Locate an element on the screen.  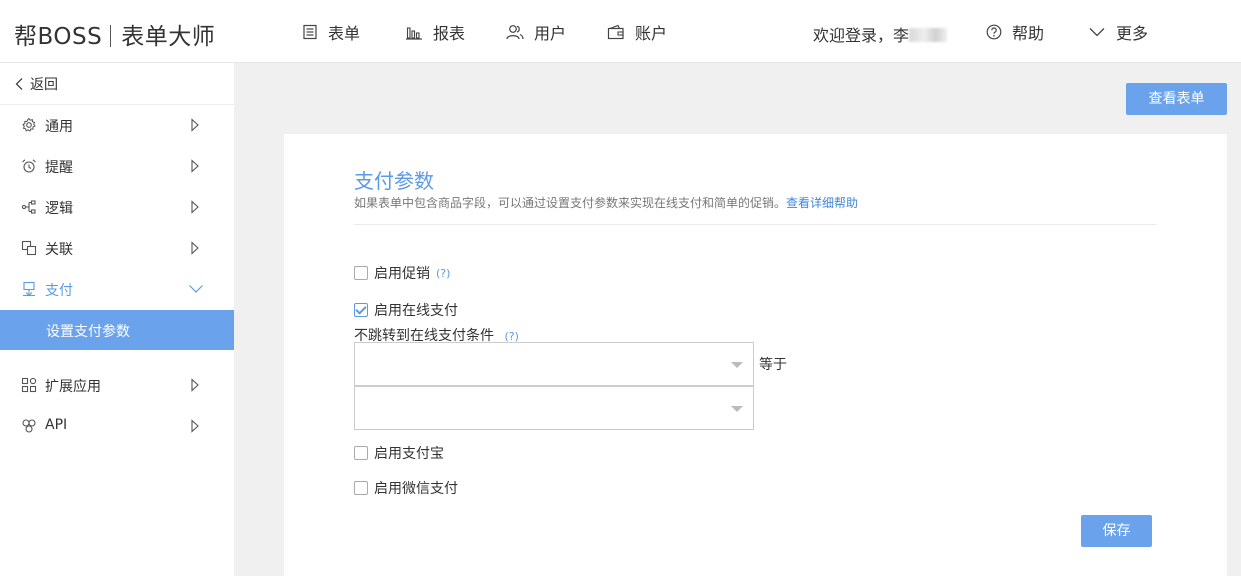
logo-separator is located at coordinates (111, 36).